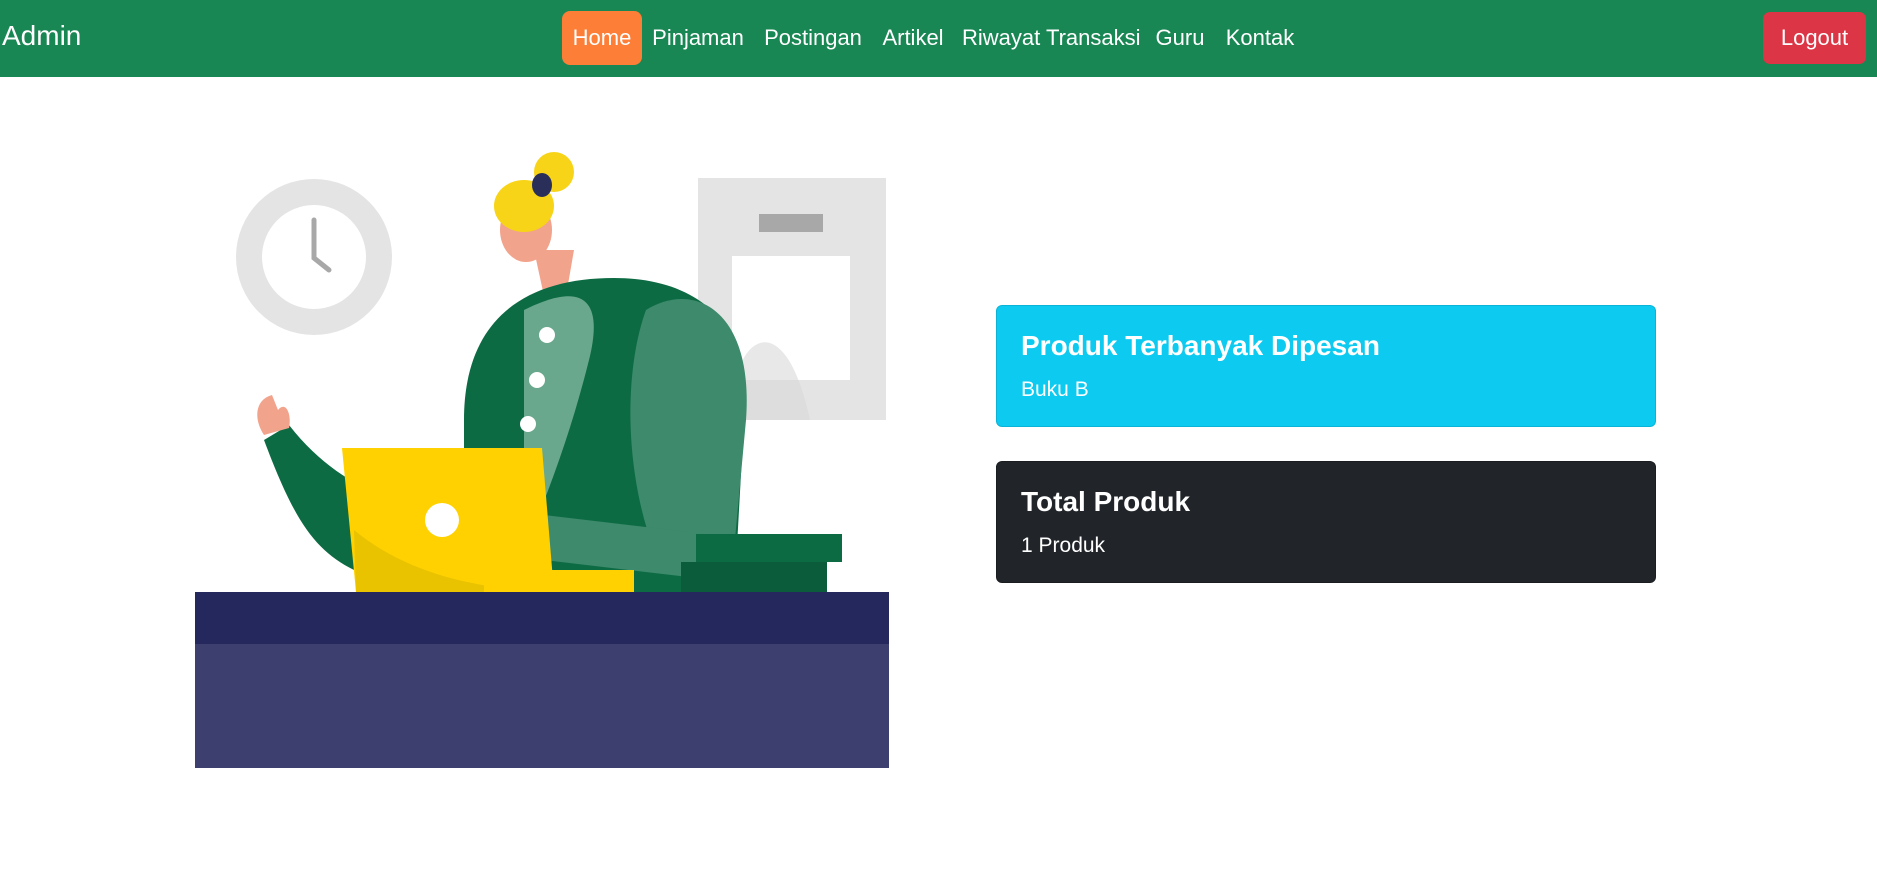 The height and width of the screenshot is (890, 1877). What do you see at coordinates (1063, 545) in the screenshot?
I see `total-product-value: 1 Produk` at bounding box center [1063, 545].